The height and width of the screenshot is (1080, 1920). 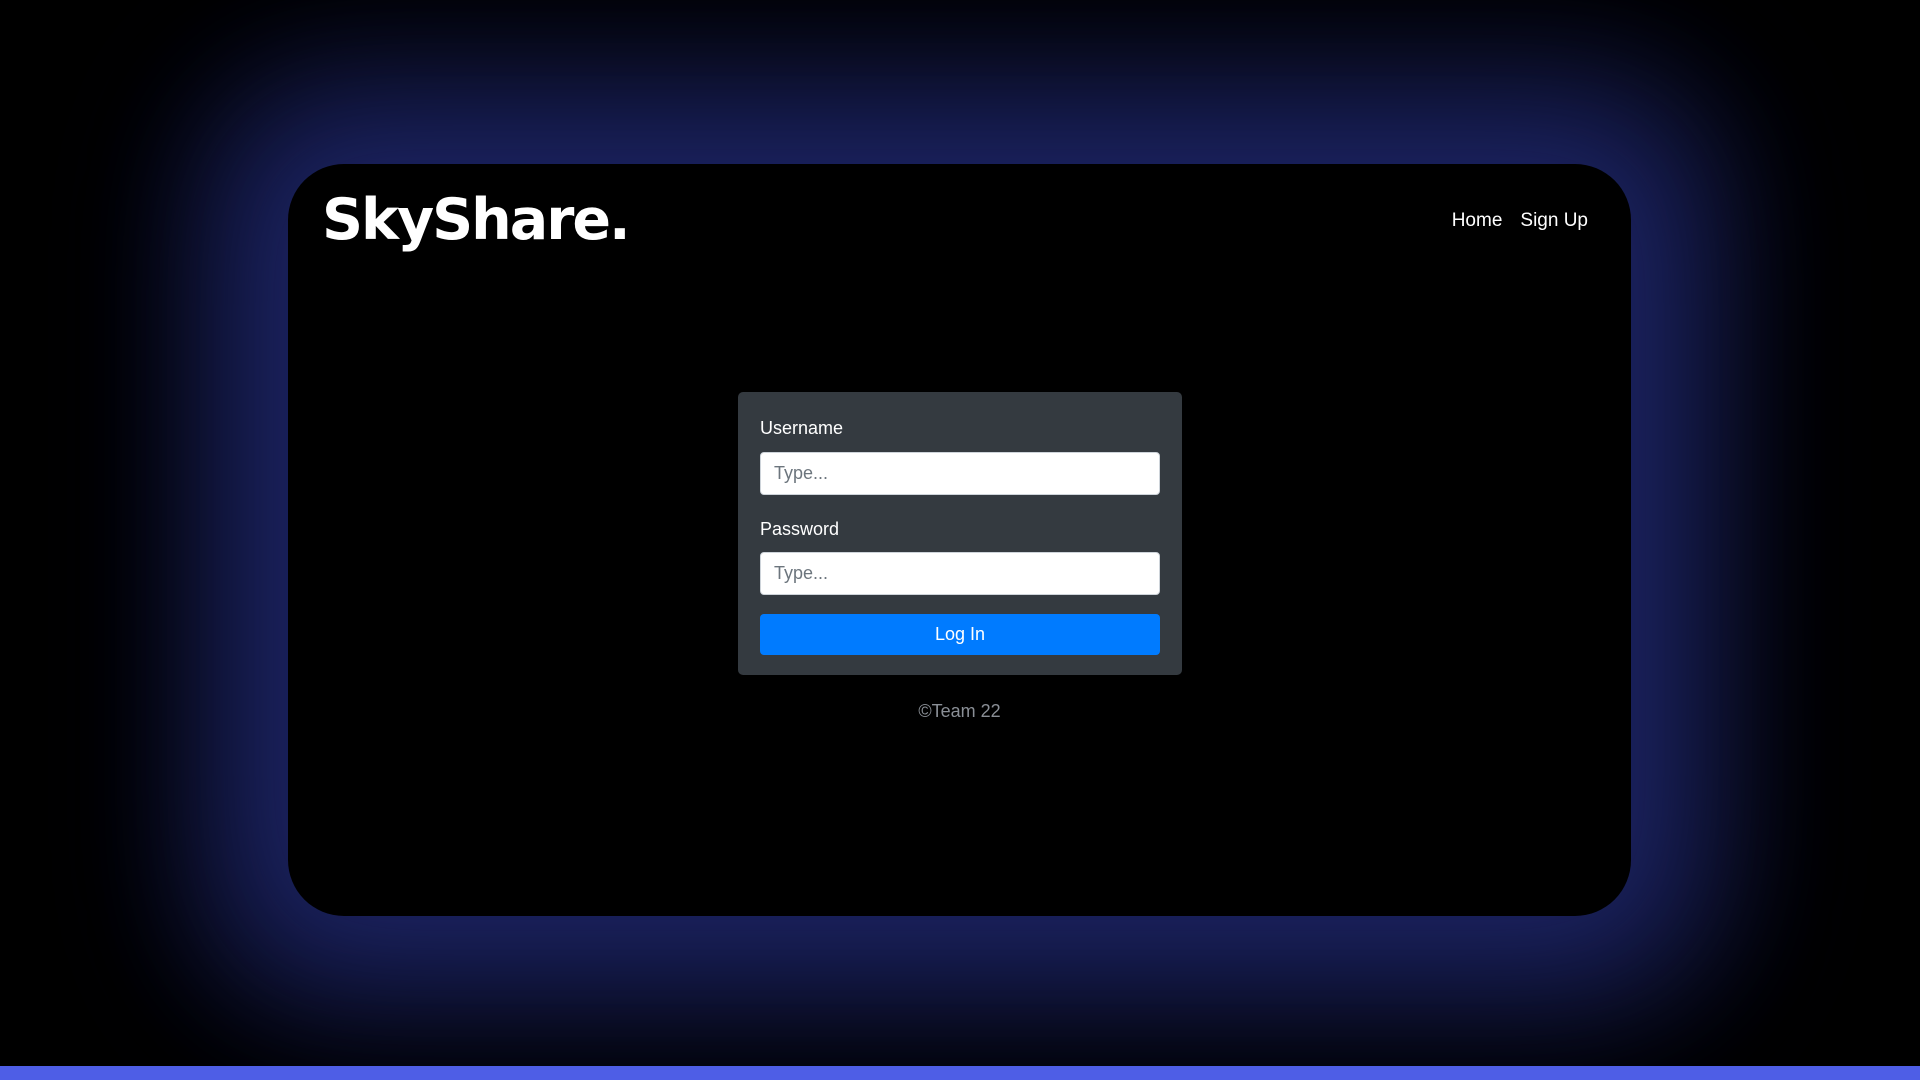 What do you see at coordinates (800, 528) in the screenshot?
I see `password-label: Password` at bounding box center [800, 528].